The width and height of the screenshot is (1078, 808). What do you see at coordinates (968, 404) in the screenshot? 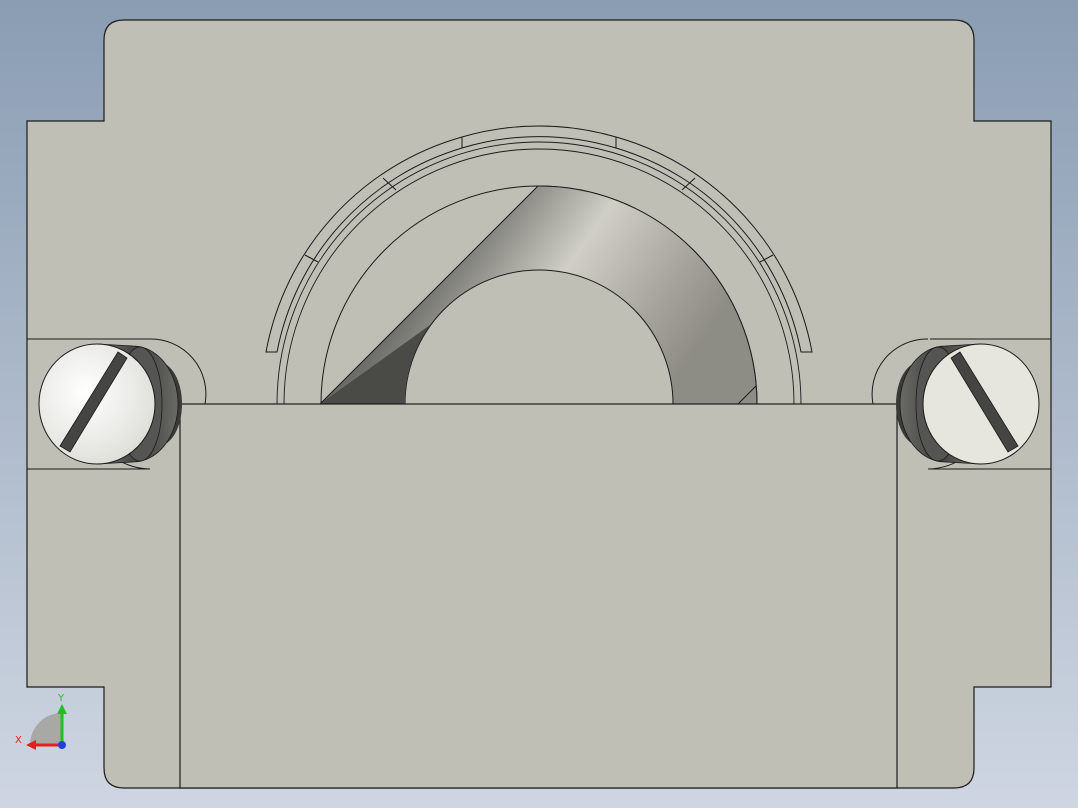
I see `screw-right` at bounding box center [968, 404].